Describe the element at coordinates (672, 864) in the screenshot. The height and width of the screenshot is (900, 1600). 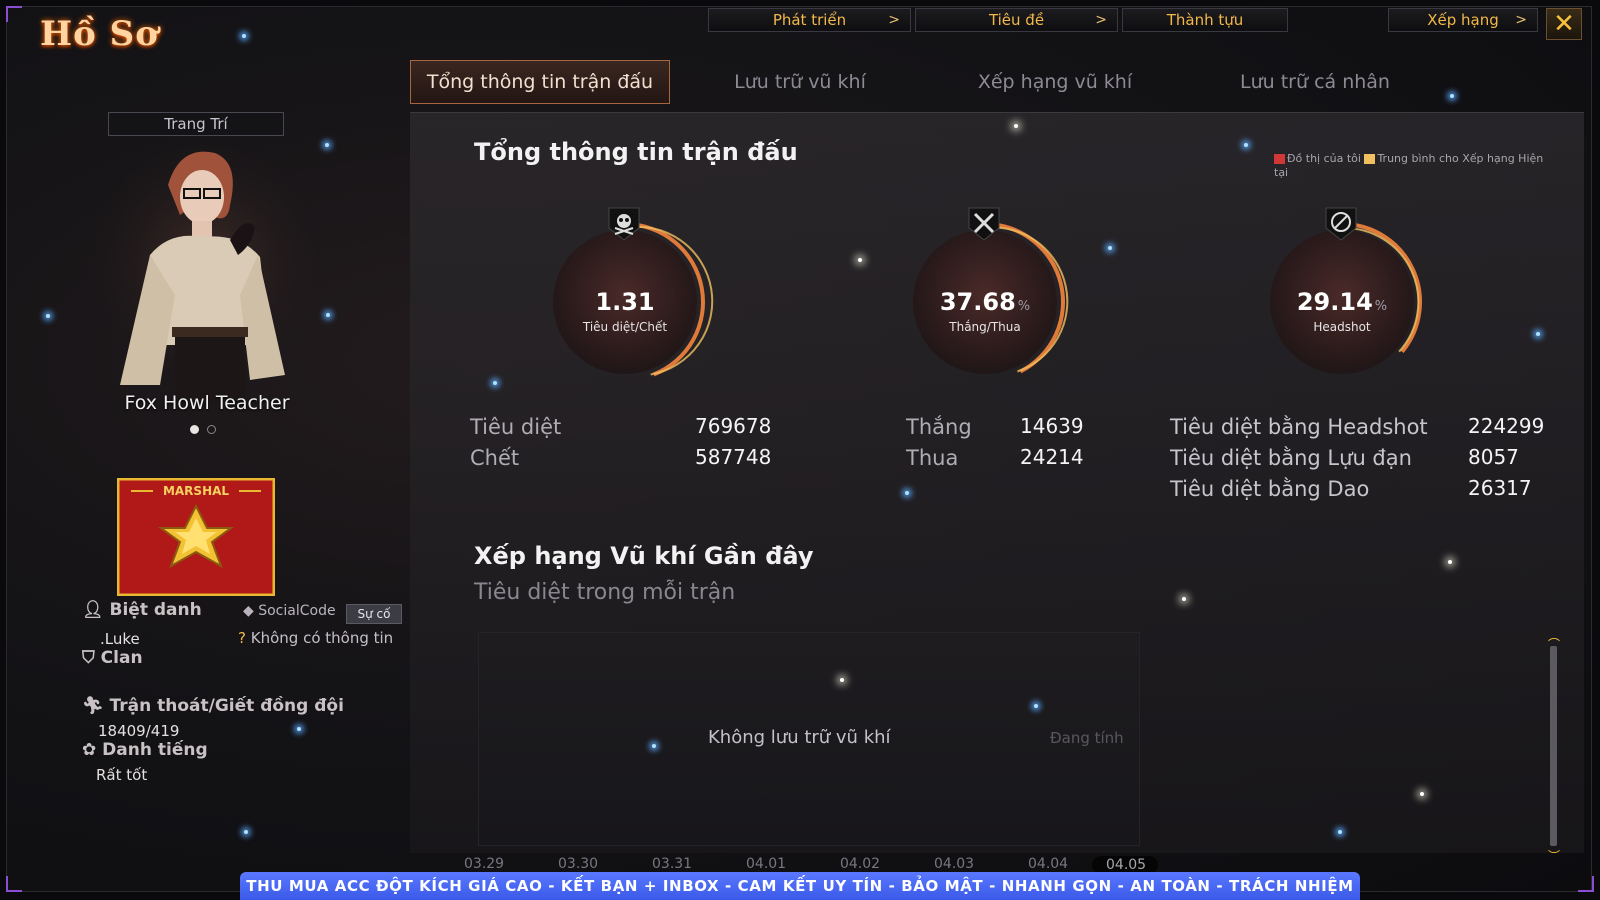
I see `date-label: 03.31` at that location.